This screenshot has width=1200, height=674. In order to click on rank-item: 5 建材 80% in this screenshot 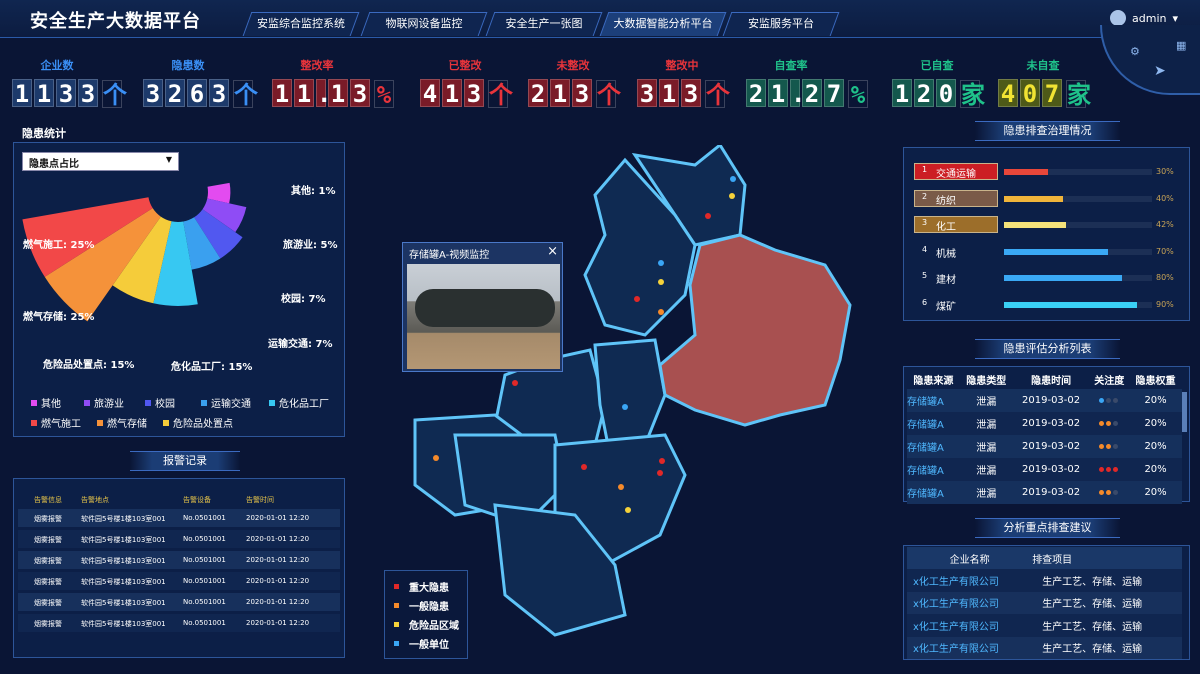, I will do `click(1047, 278)`.